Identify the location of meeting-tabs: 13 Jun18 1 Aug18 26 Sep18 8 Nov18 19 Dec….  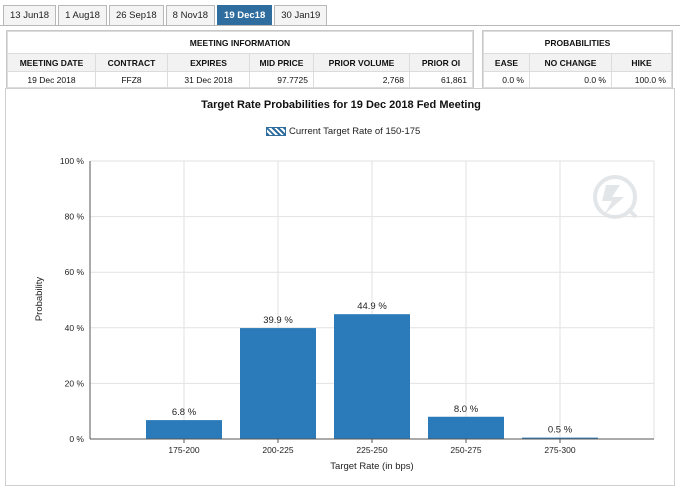
(166, 15).